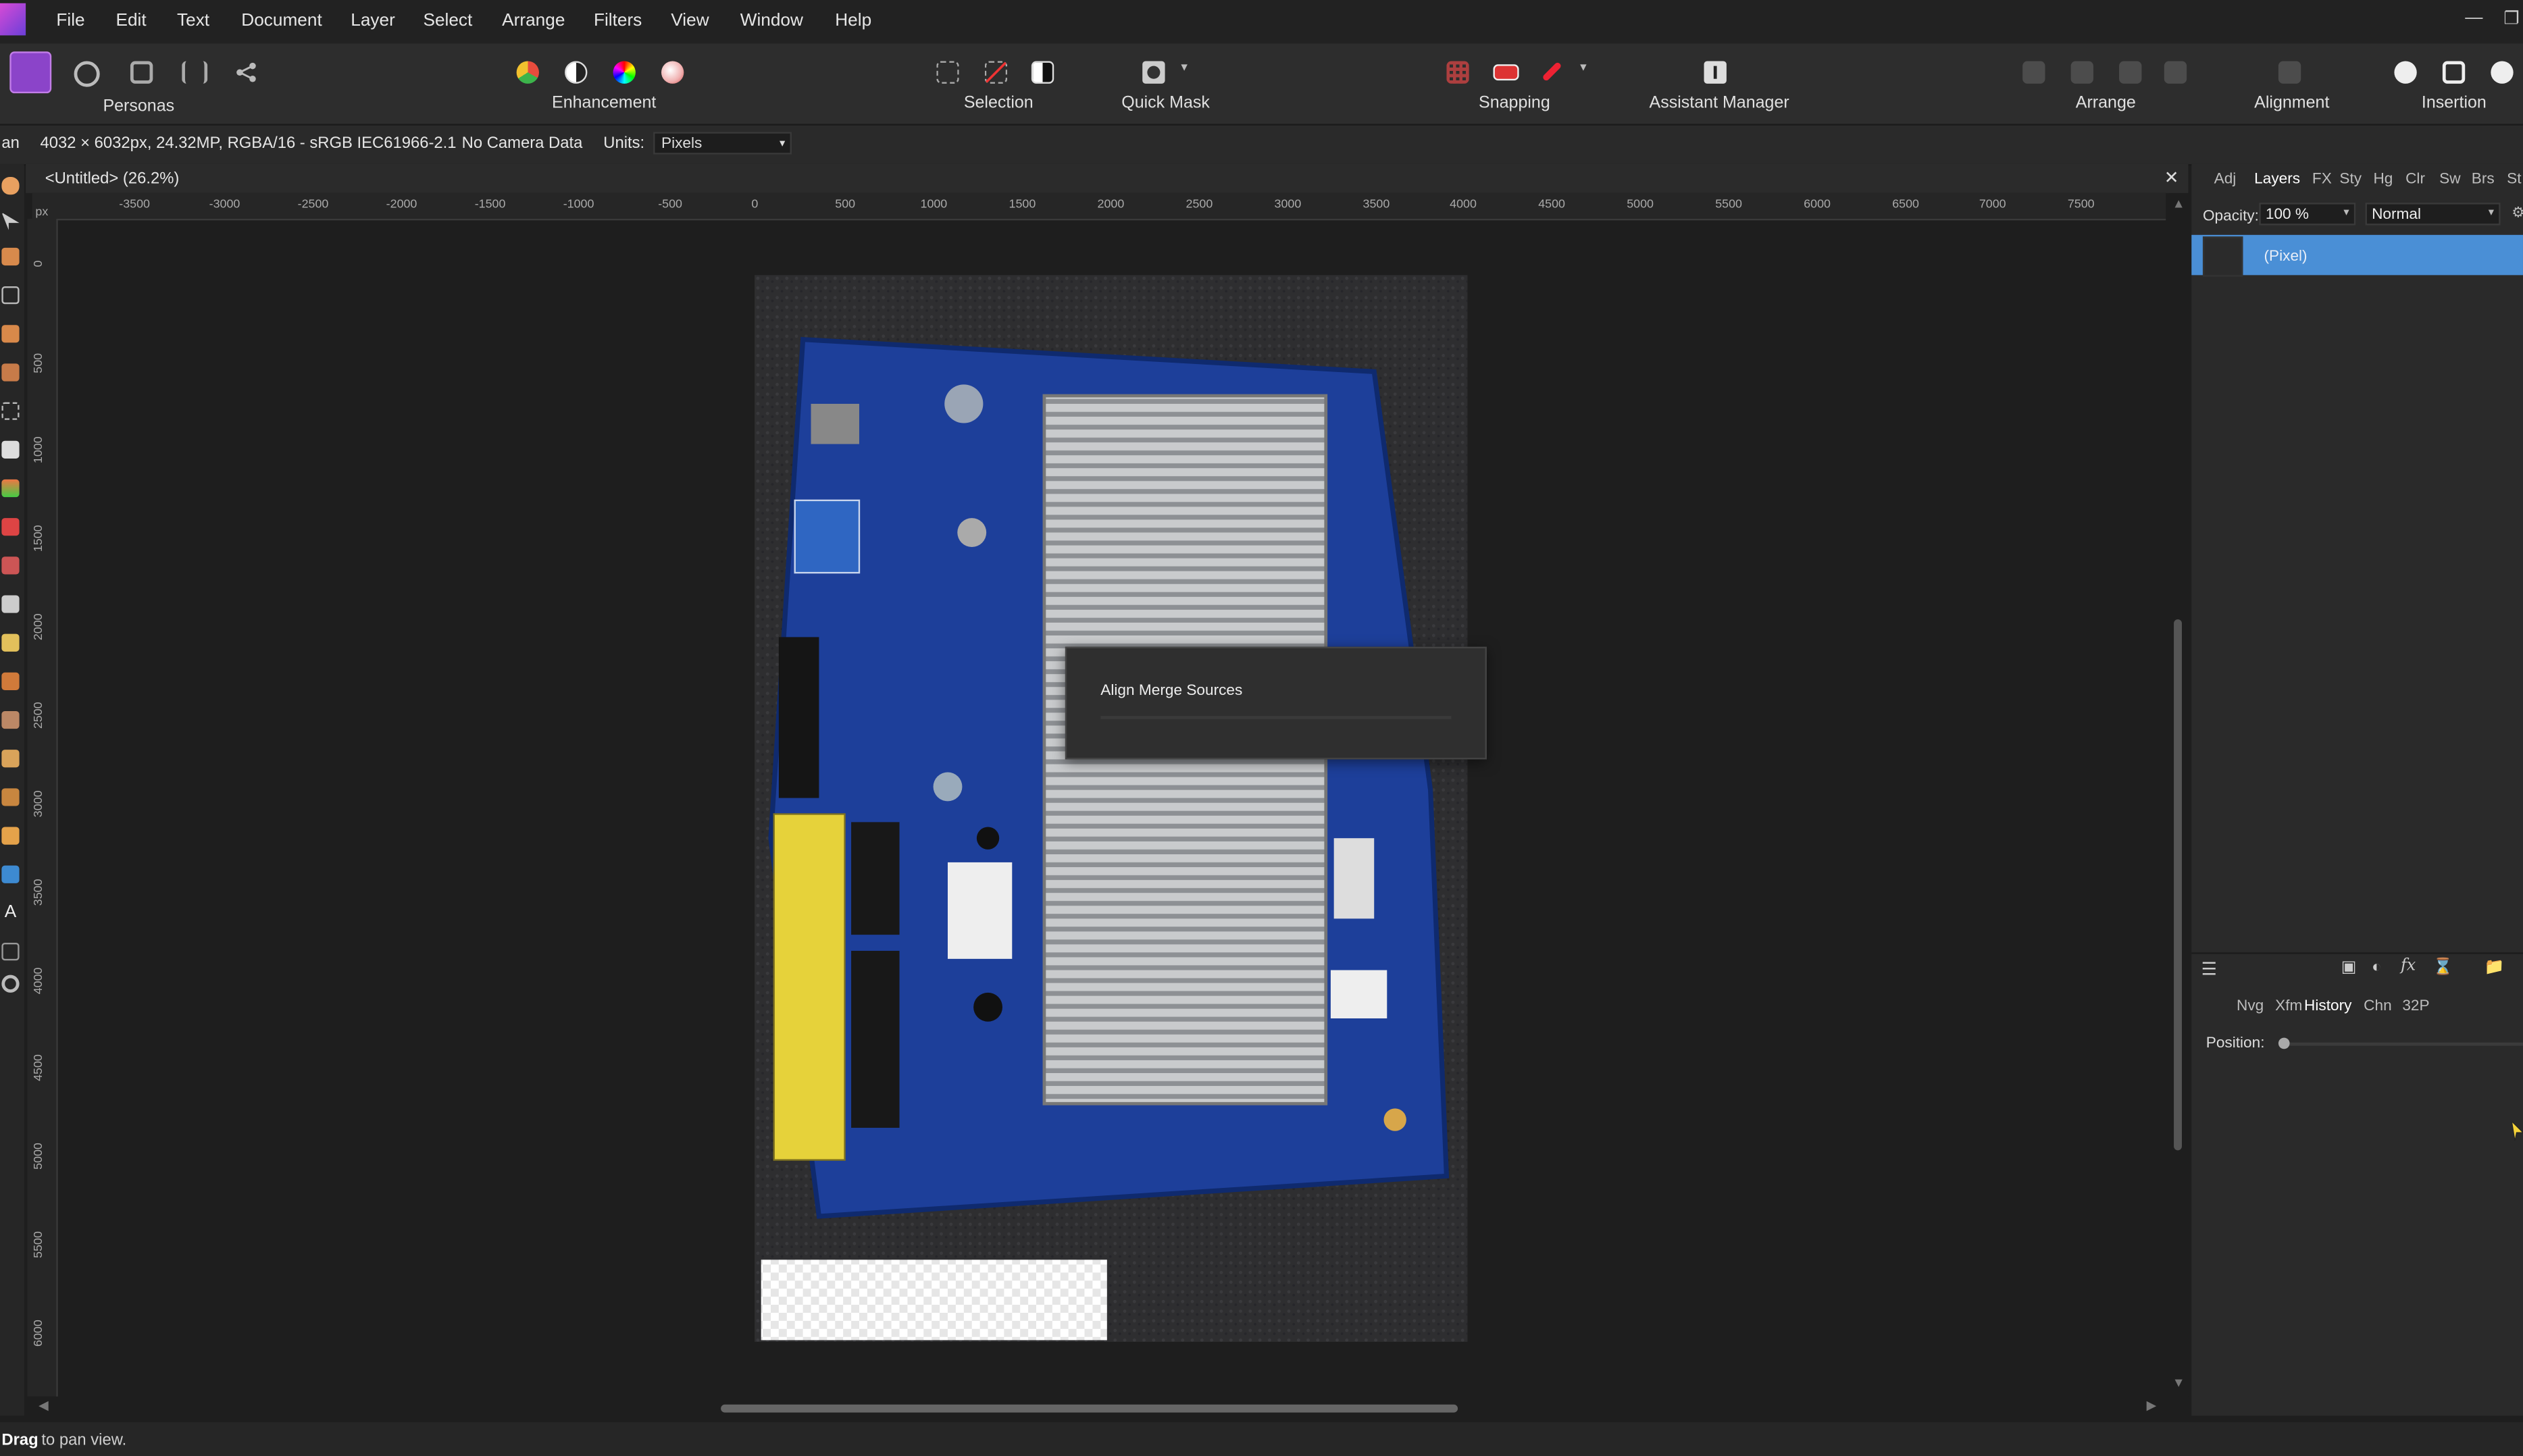 This screenshot has height=1456, width=2523. What do you see at coordinates (2152, 1405) in the screenshot?
I see `scroll-right-icon: ▶` at bounding box center [2152, 1405].